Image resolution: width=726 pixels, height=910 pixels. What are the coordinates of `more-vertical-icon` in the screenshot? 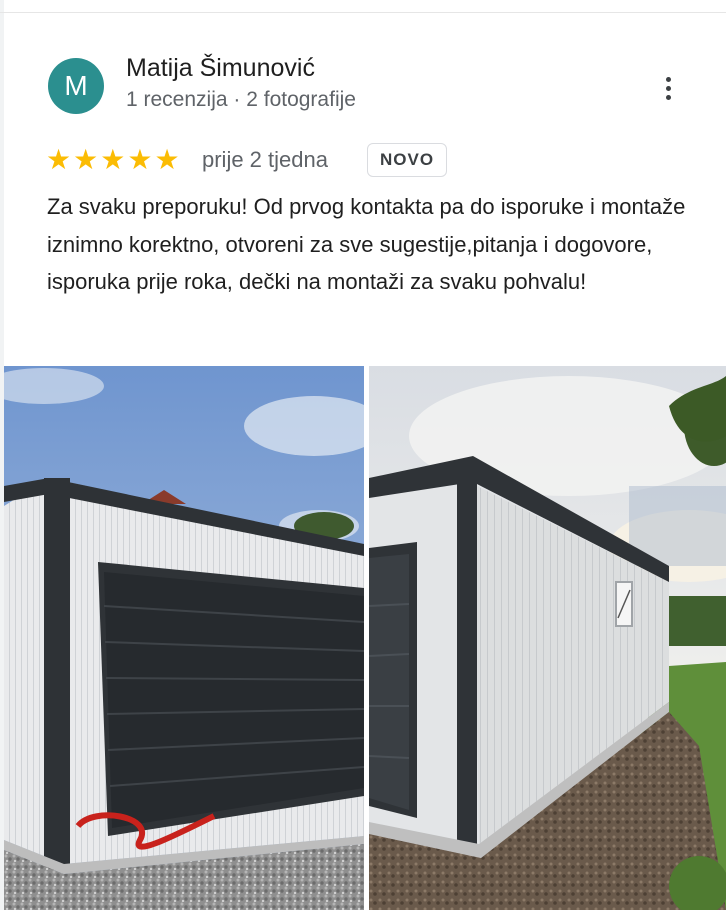 It's located at (668, 88).